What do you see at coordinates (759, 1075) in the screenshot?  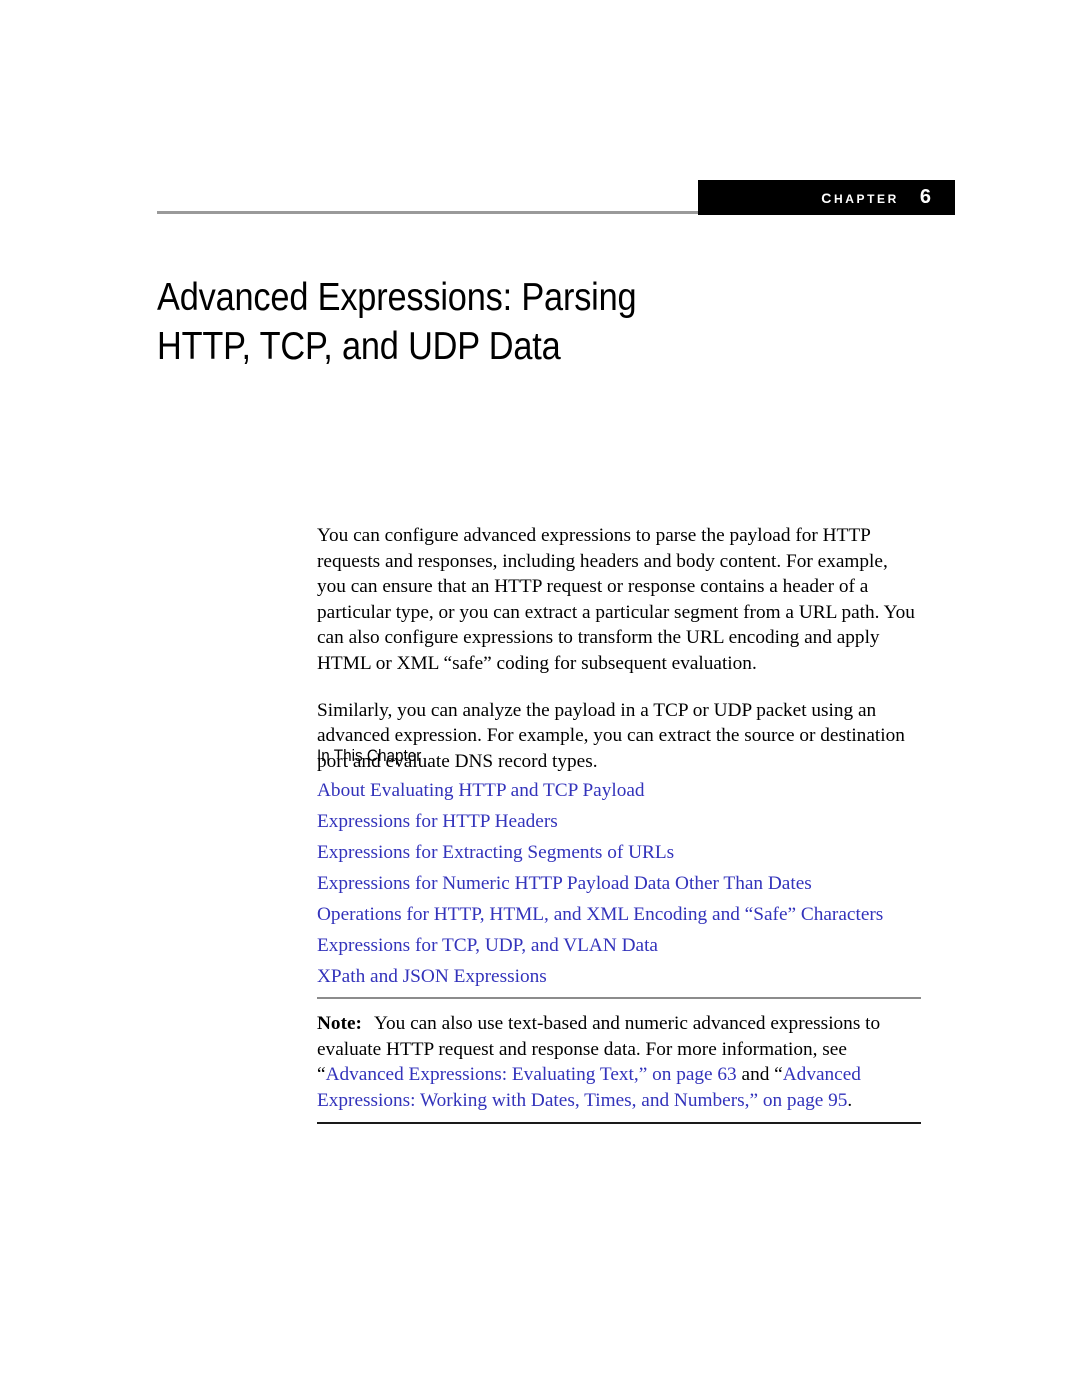 I see `note-text-part-2: and “` at bounding box center [759, 1075].